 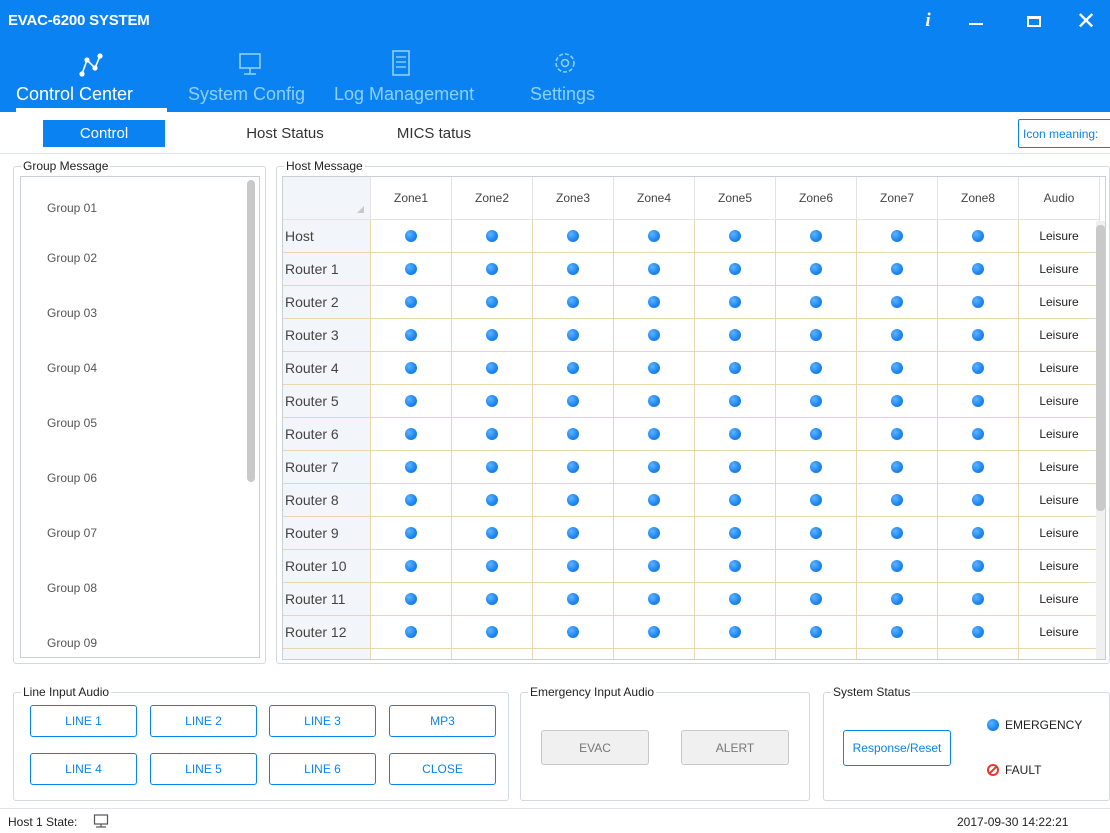 What do you see at coordinates (72, 368) in the screenshot?
I see `group-item: Group 04` at bounding box center [72, 368].